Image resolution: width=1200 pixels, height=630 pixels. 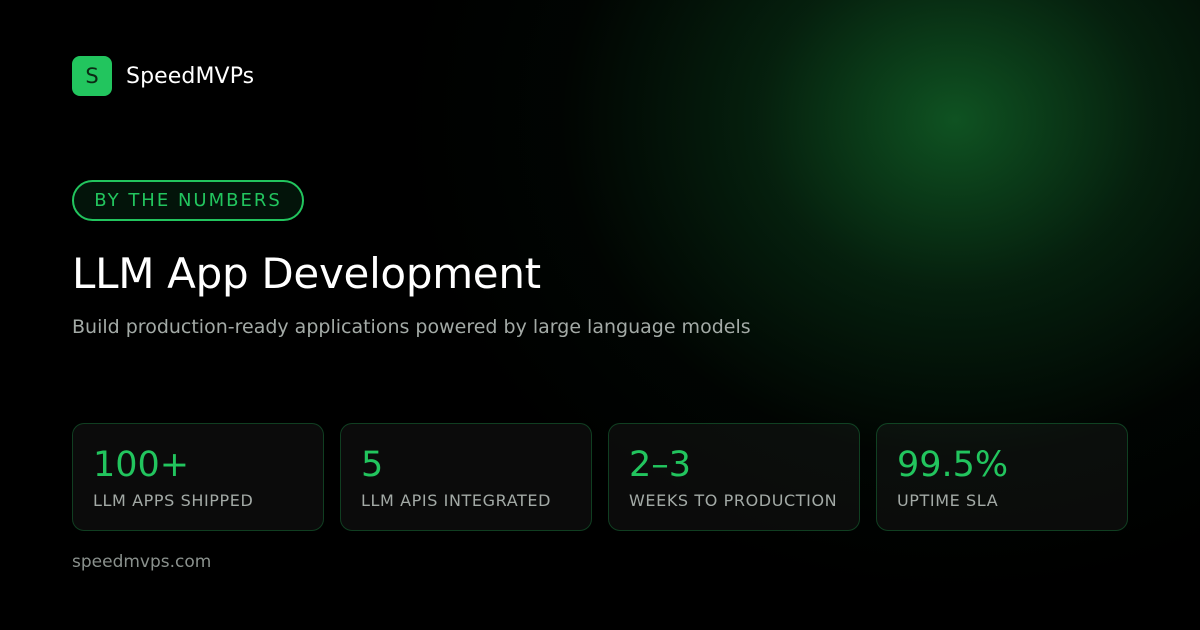 I want to click on stat-card-apps-shipped: 100+ LLM APPS SHIPPED, so click(x=198, y=477).